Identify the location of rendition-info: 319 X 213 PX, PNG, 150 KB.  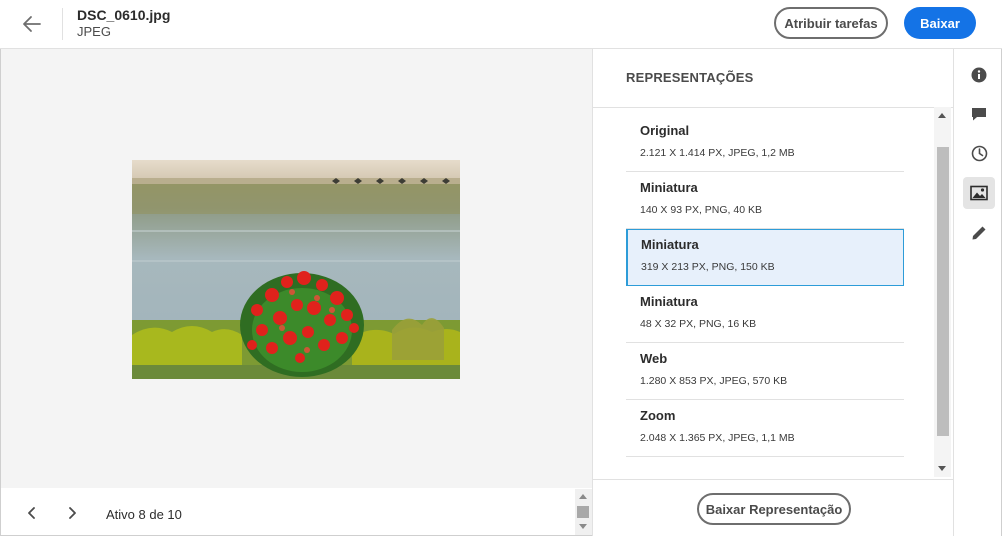
(708, 267).